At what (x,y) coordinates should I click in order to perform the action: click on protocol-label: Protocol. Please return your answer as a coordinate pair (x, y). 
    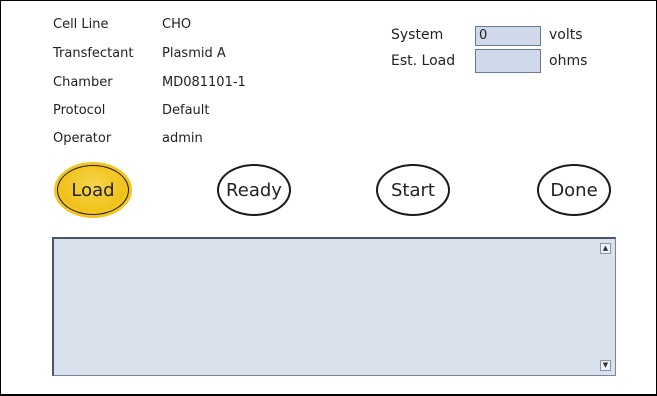
    Looking at the image, I should click on (79, 110).